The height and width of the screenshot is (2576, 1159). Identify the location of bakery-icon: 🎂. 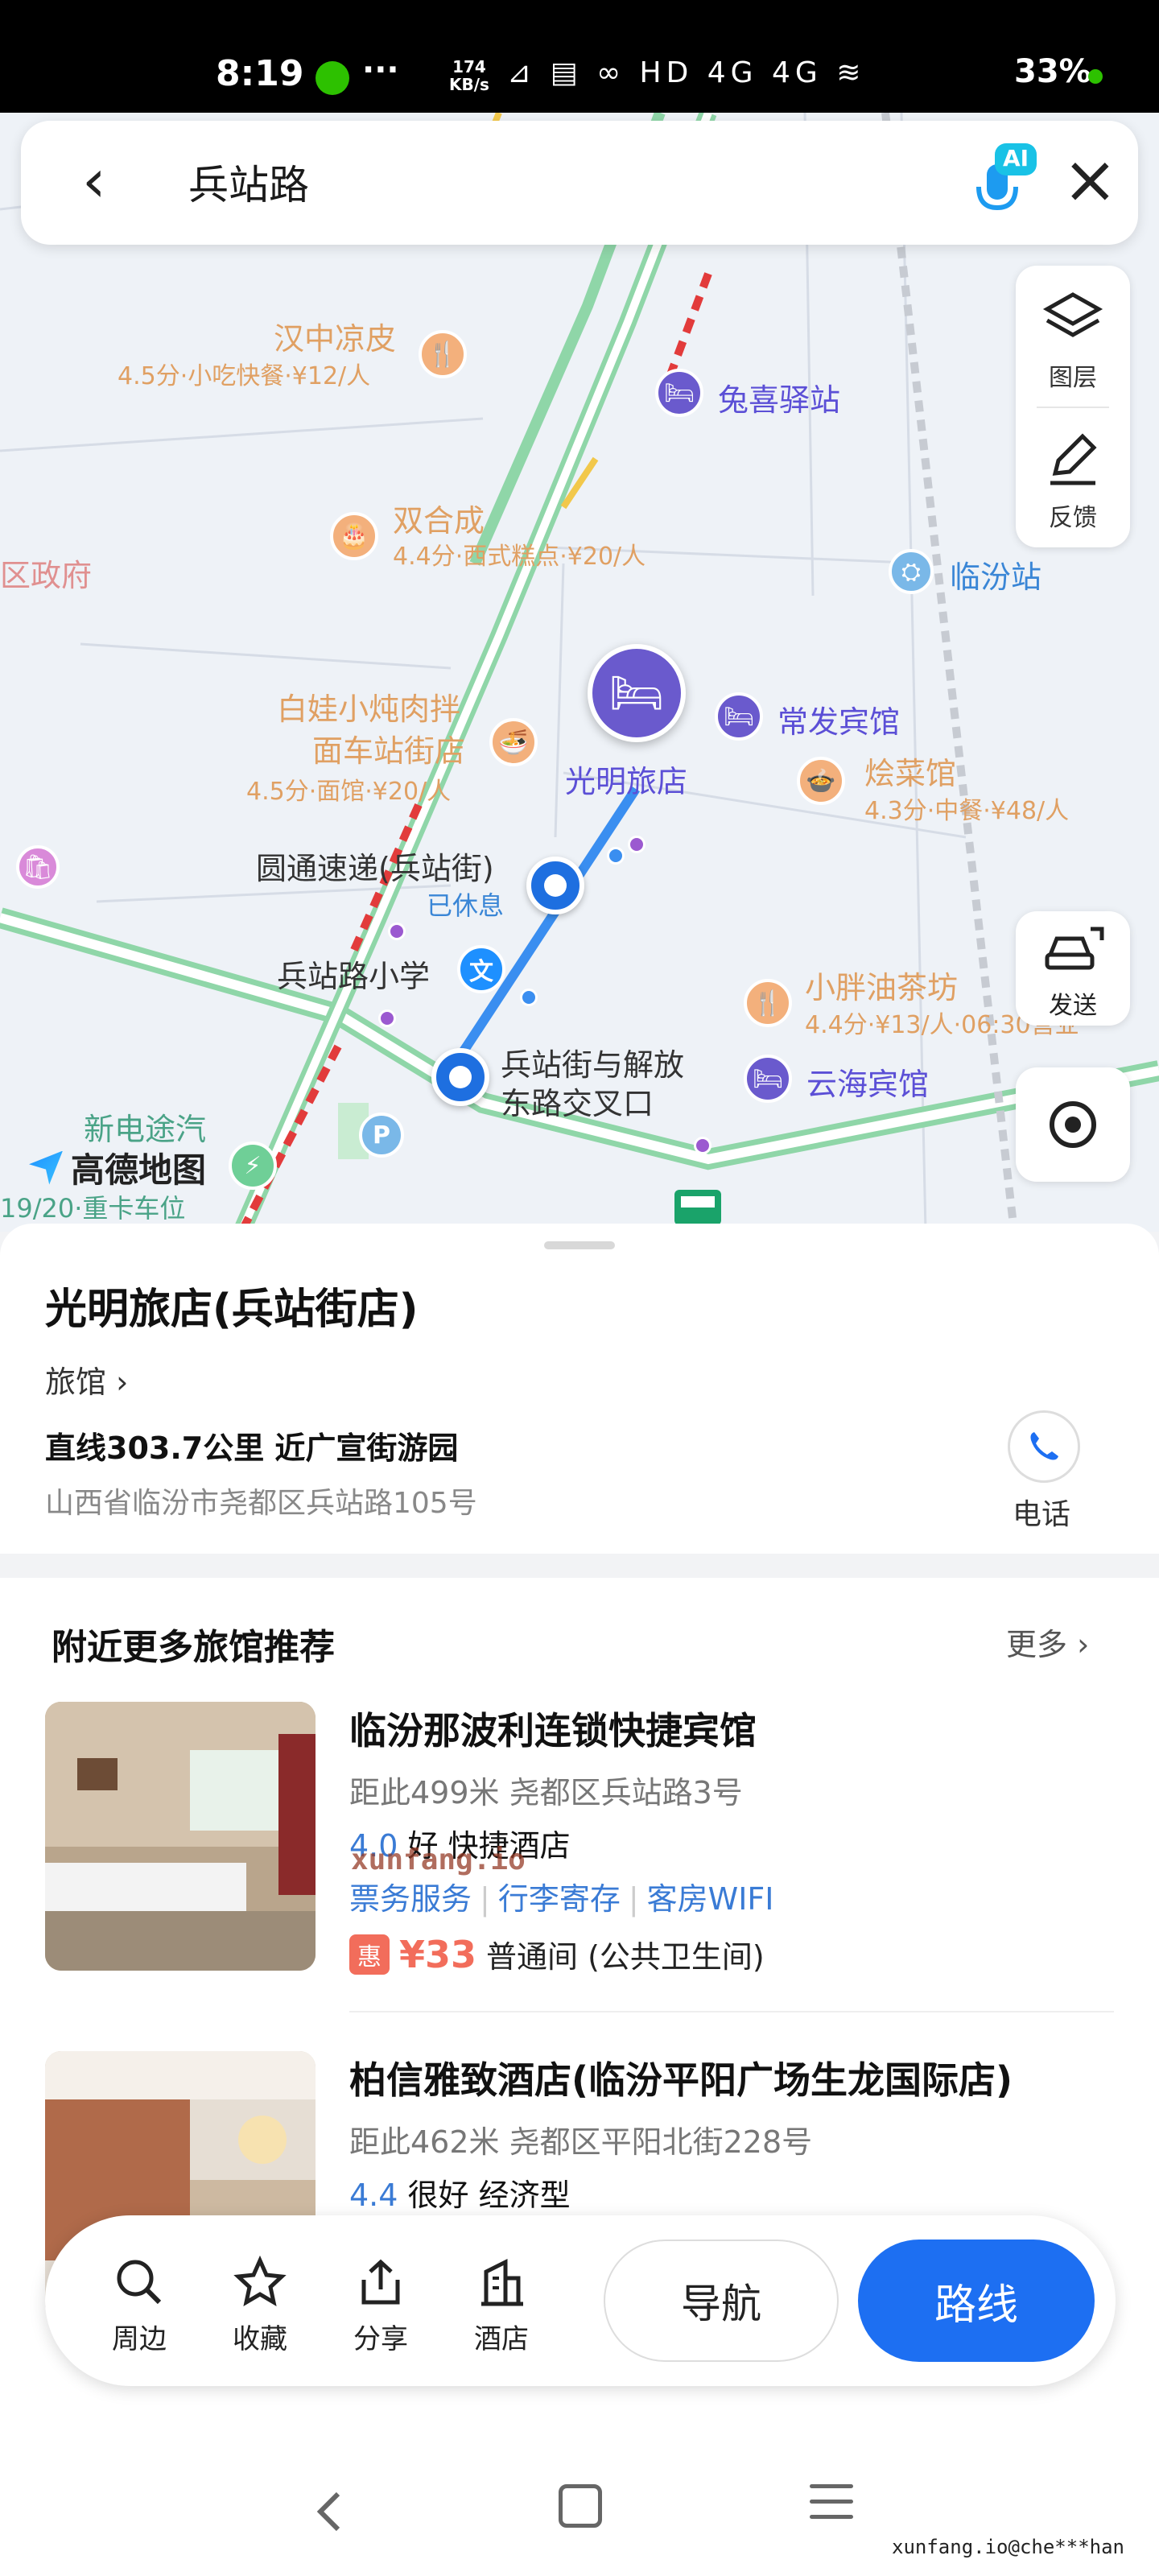
(354, 536).